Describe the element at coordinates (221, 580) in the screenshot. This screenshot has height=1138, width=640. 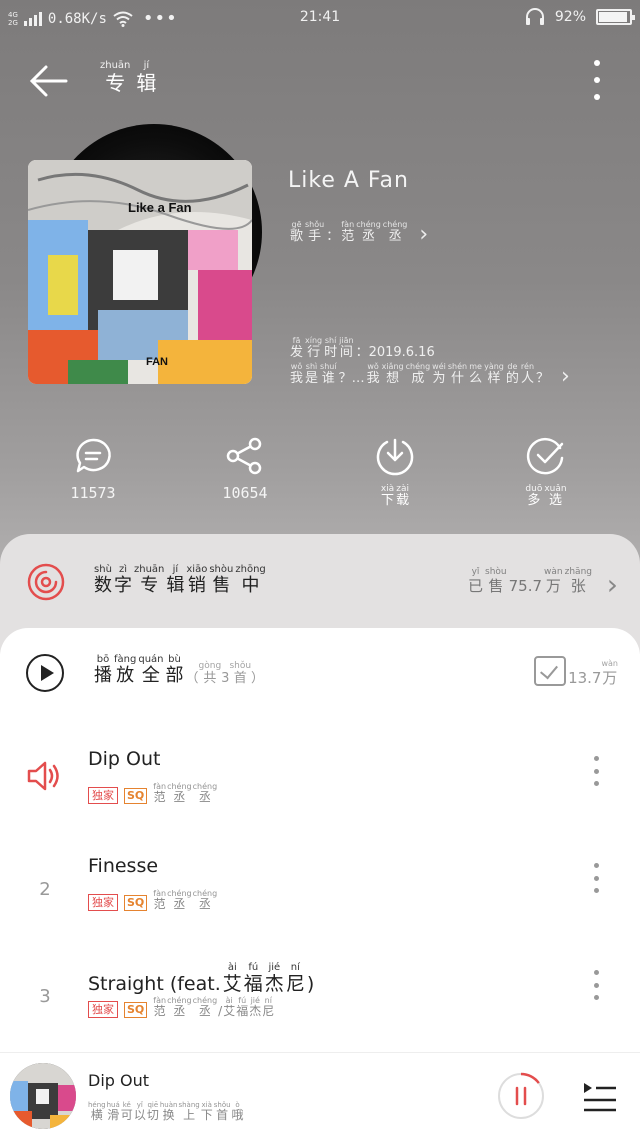
I see `digital-title-char: shòu 售` at that location.